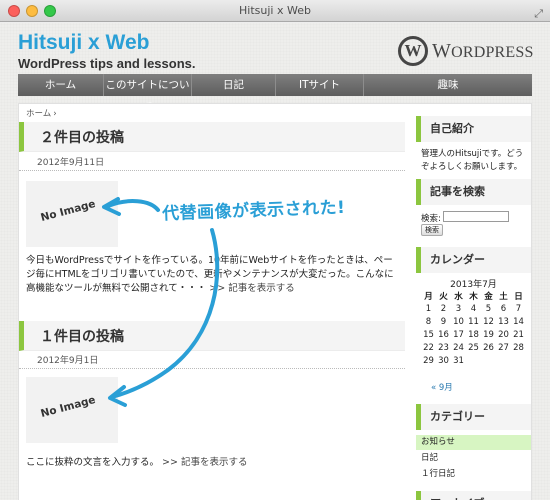  What do you see at coordinates (234, 85) in the screenshot?
I see `nav-item-diary: 日記` at bounding box center [234, 85].